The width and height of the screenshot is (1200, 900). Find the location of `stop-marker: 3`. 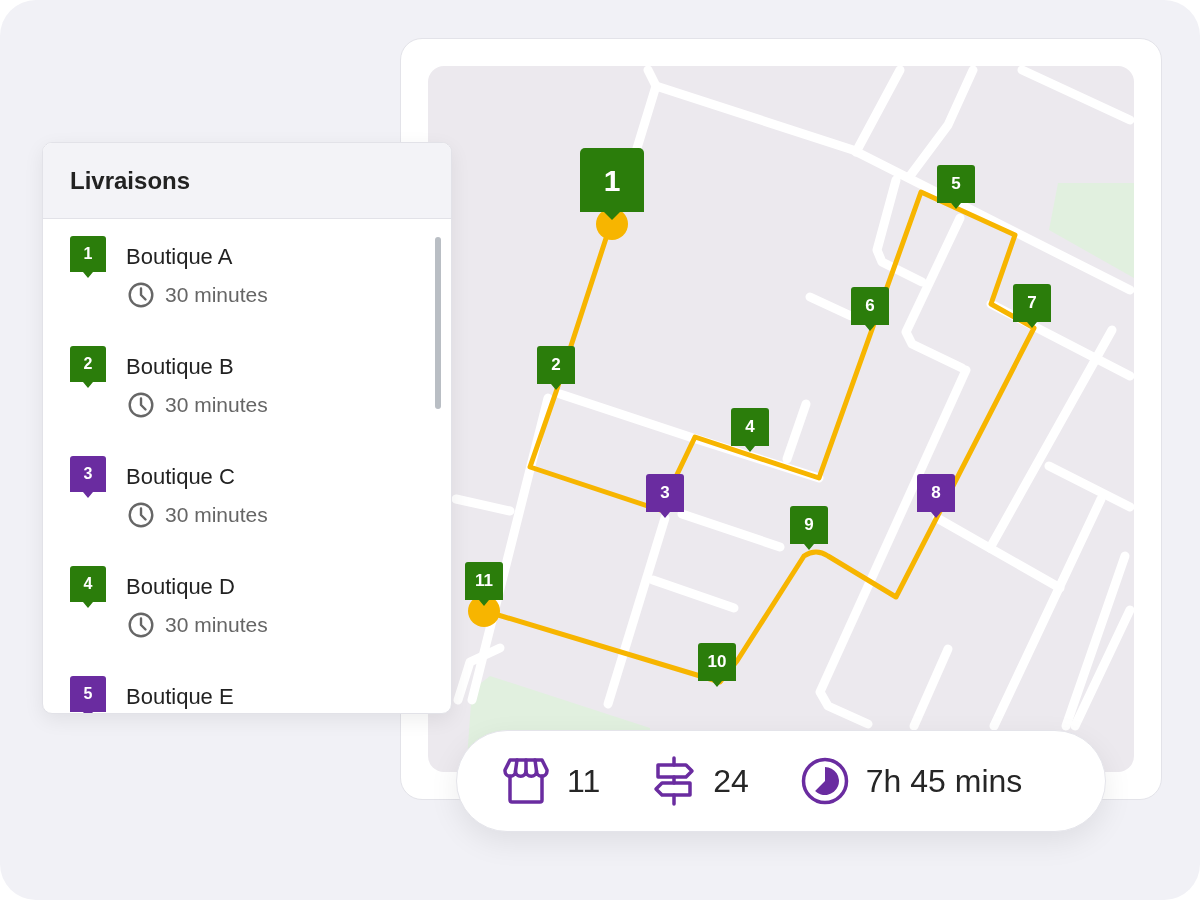

stop-marker: 3 is located at coordinates (88, 477).